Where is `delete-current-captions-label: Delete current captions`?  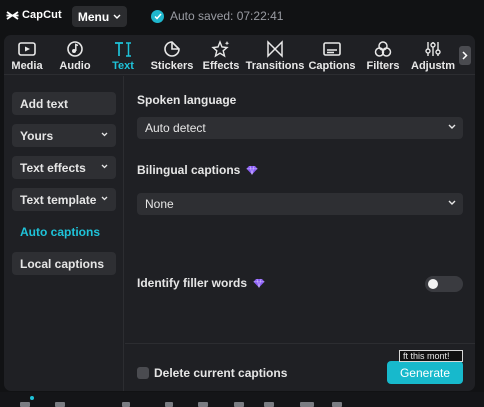 delete-current-captions-label: Delete current captions is located at coordinates (221, 373).